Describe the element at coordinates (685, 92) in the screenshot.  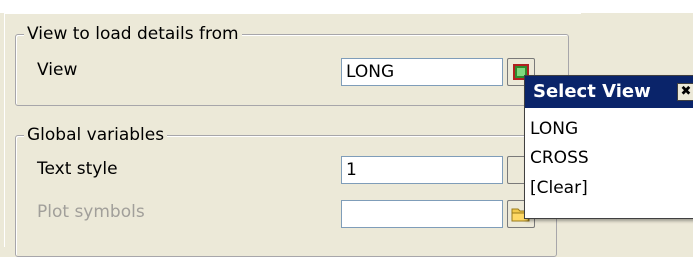
I see `close-icon: ✖` at that location.